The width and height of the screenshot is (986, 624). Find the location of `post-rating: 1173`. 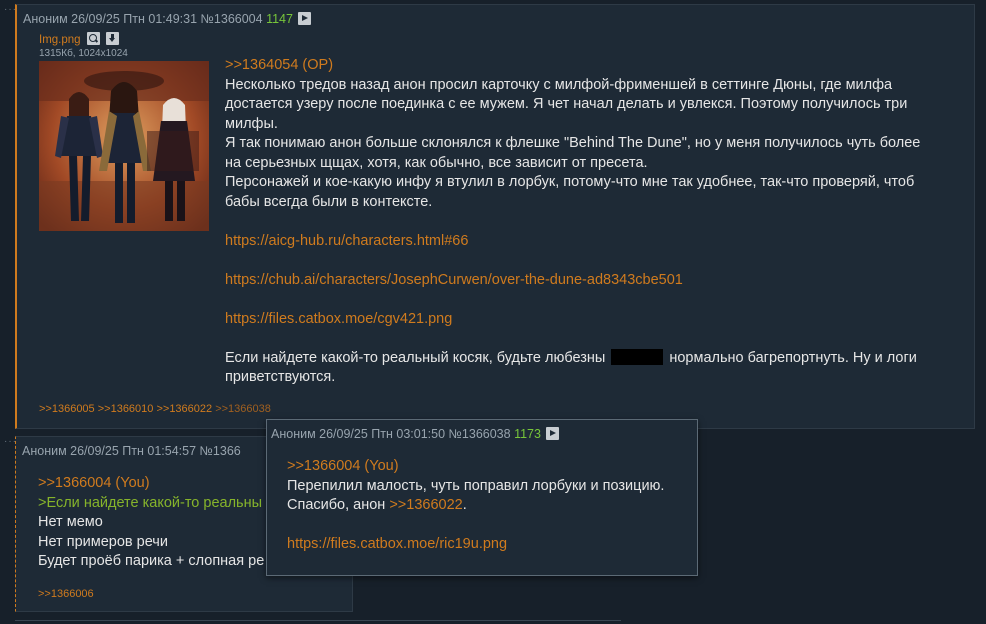

post-rating: 1173 is located at coordinates (527, 434).